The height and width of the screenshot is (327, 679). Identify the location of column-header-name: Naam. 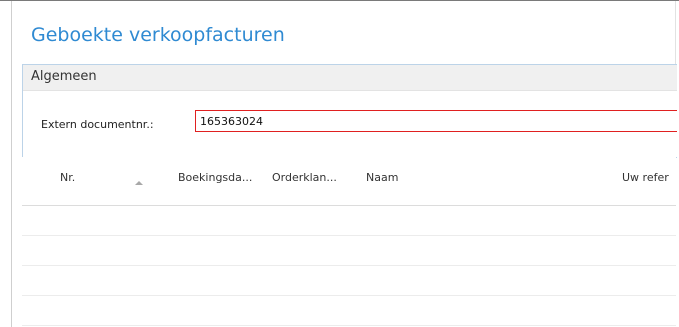
(382, 177).